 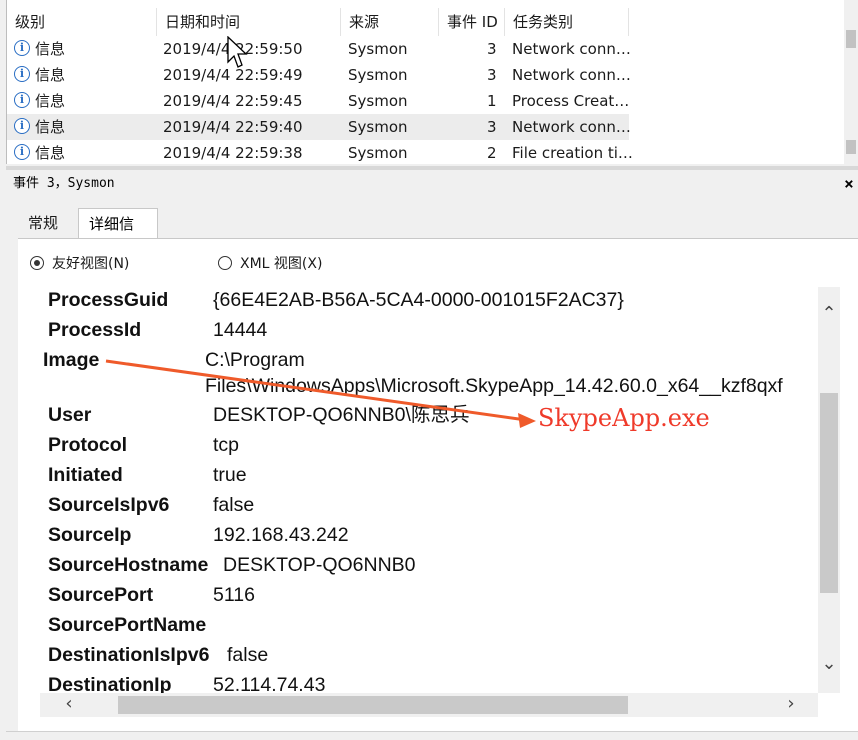 I want to click on column-header-source: 来源, so click(x=390, y=22).